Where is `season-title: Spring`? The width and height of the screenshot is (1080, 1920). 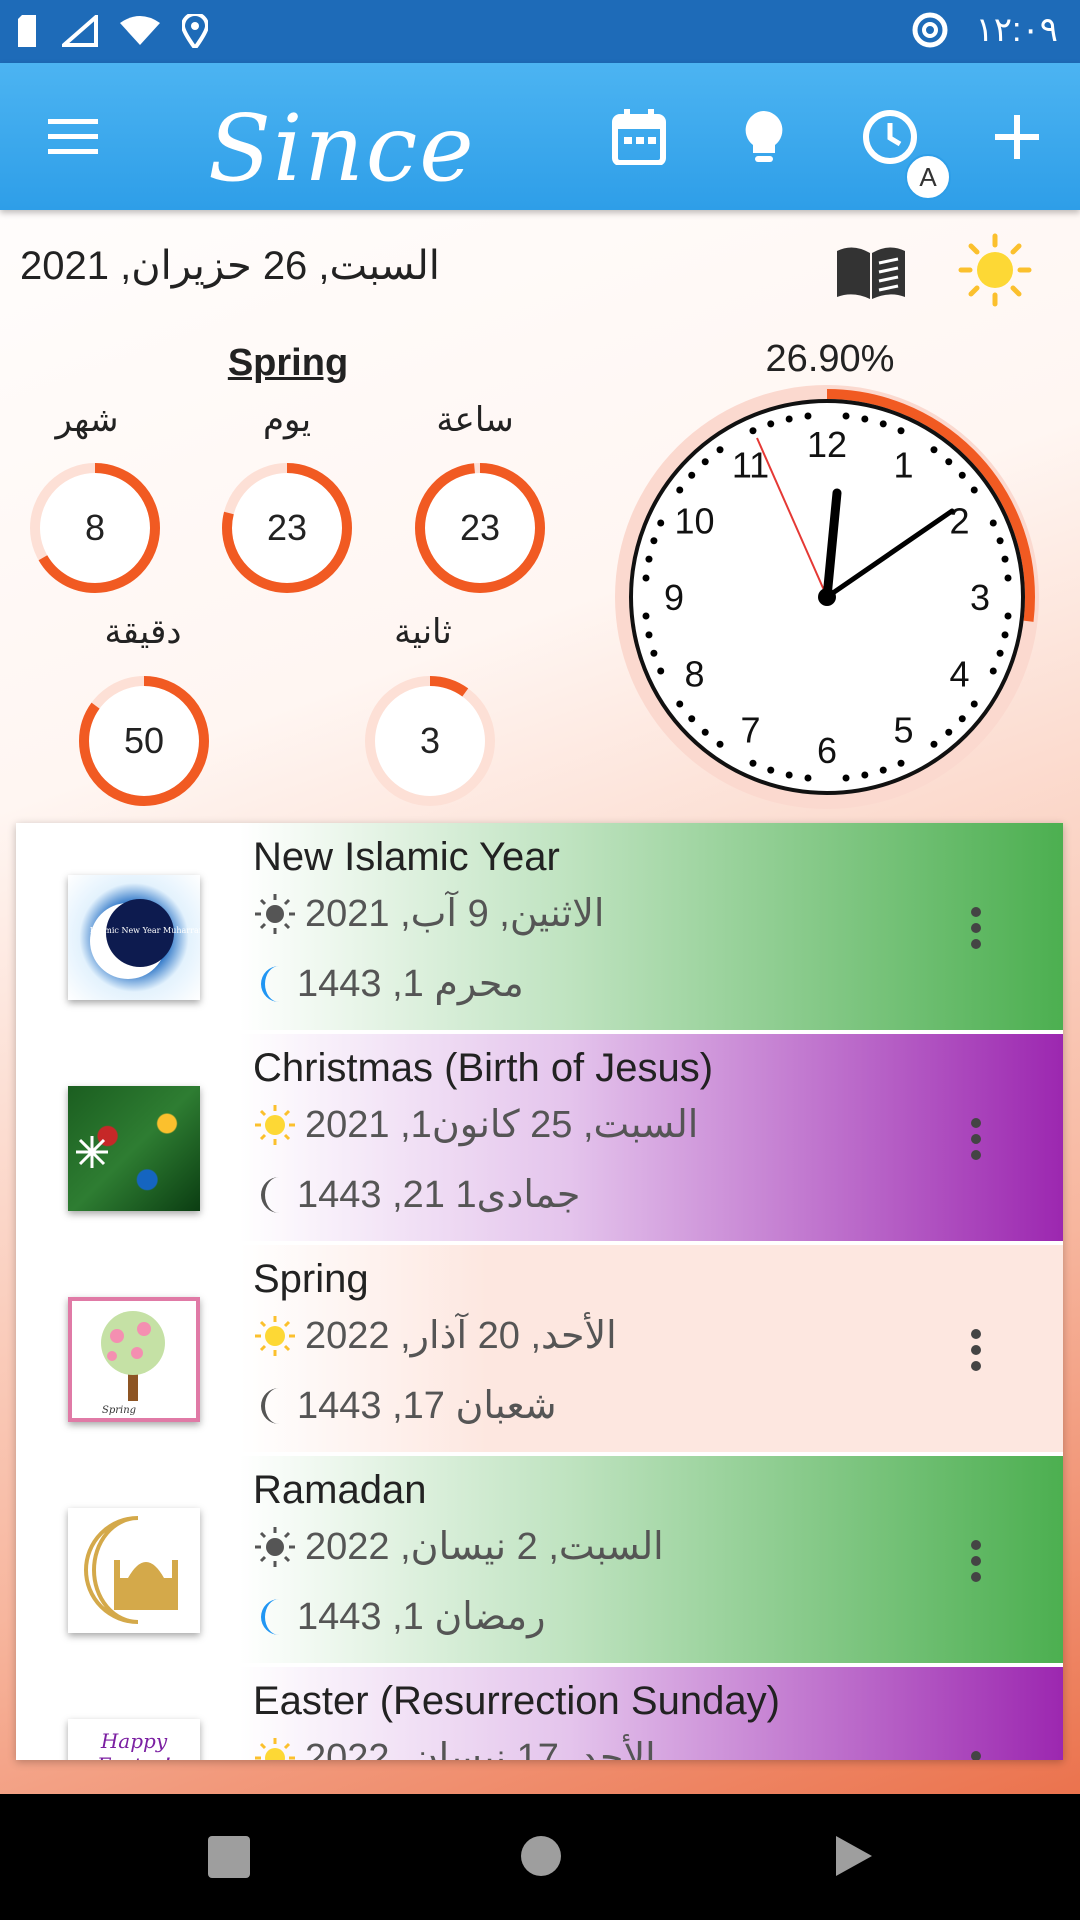 season-title: Spring is located at coordinates (288, 363).